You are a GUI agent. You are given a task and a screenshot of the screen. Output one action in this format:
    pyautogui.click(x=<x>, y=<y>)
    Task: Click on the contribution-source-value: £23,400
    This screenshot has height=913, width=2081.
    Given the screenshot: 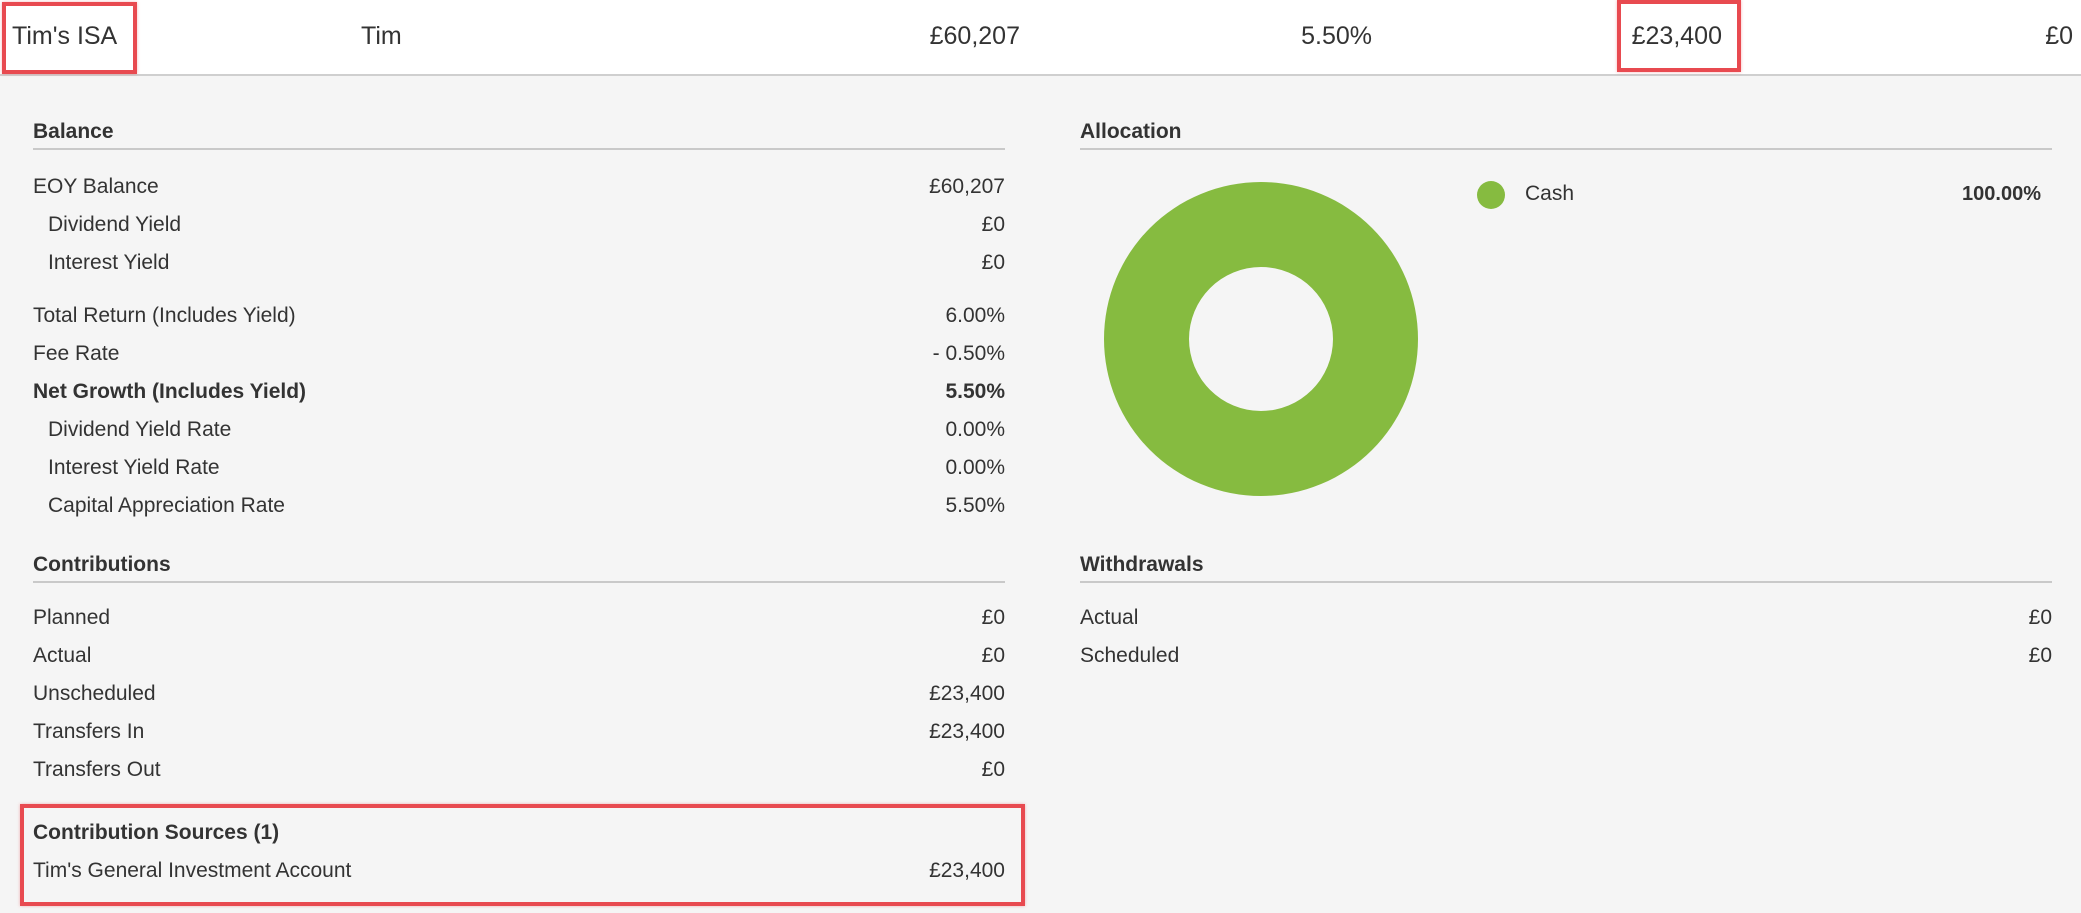 What is the action you would take?
    pyautogui.click(x=967, y=870)
    